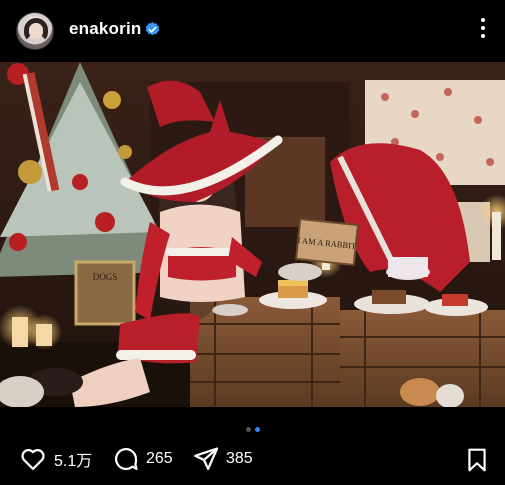 The width and height of the screenshot is (505, 485). Describe the element at coordinates (257, 429) in the screenshot. I see `carousel-dot-active` at that location.